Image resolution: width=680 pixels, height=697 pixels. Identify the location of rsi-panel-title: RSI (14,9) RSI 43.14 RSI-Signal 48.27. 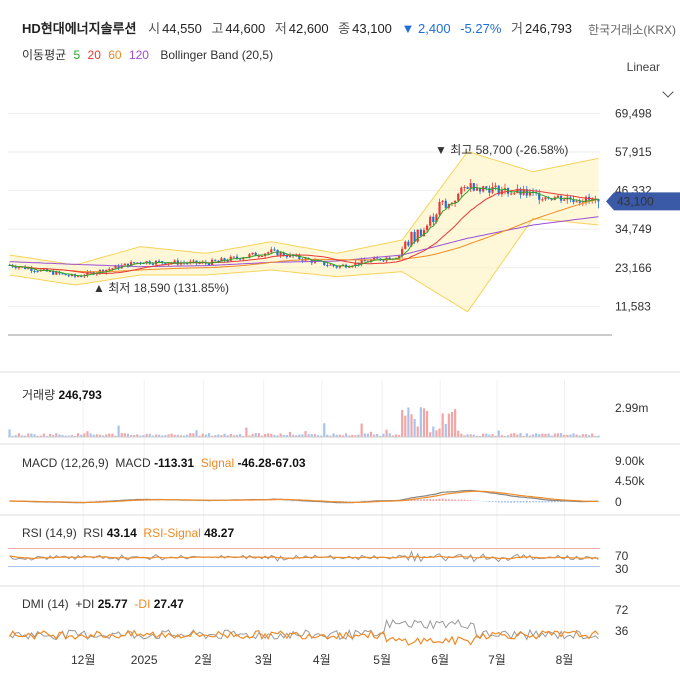
(128, 533).